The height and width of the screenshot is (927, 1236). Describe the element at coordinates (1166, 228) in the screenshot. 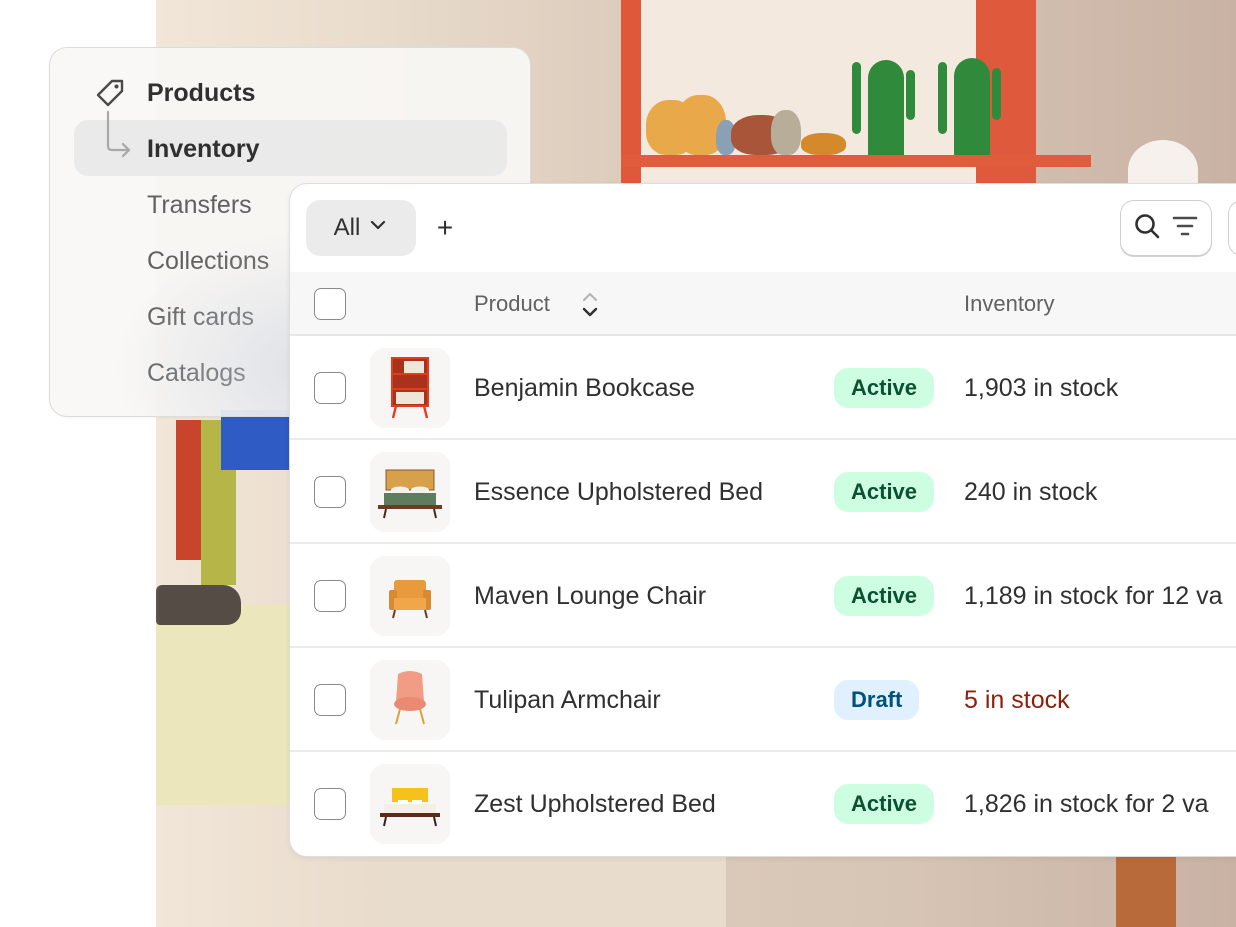

I see `search-filter-button` at that location.